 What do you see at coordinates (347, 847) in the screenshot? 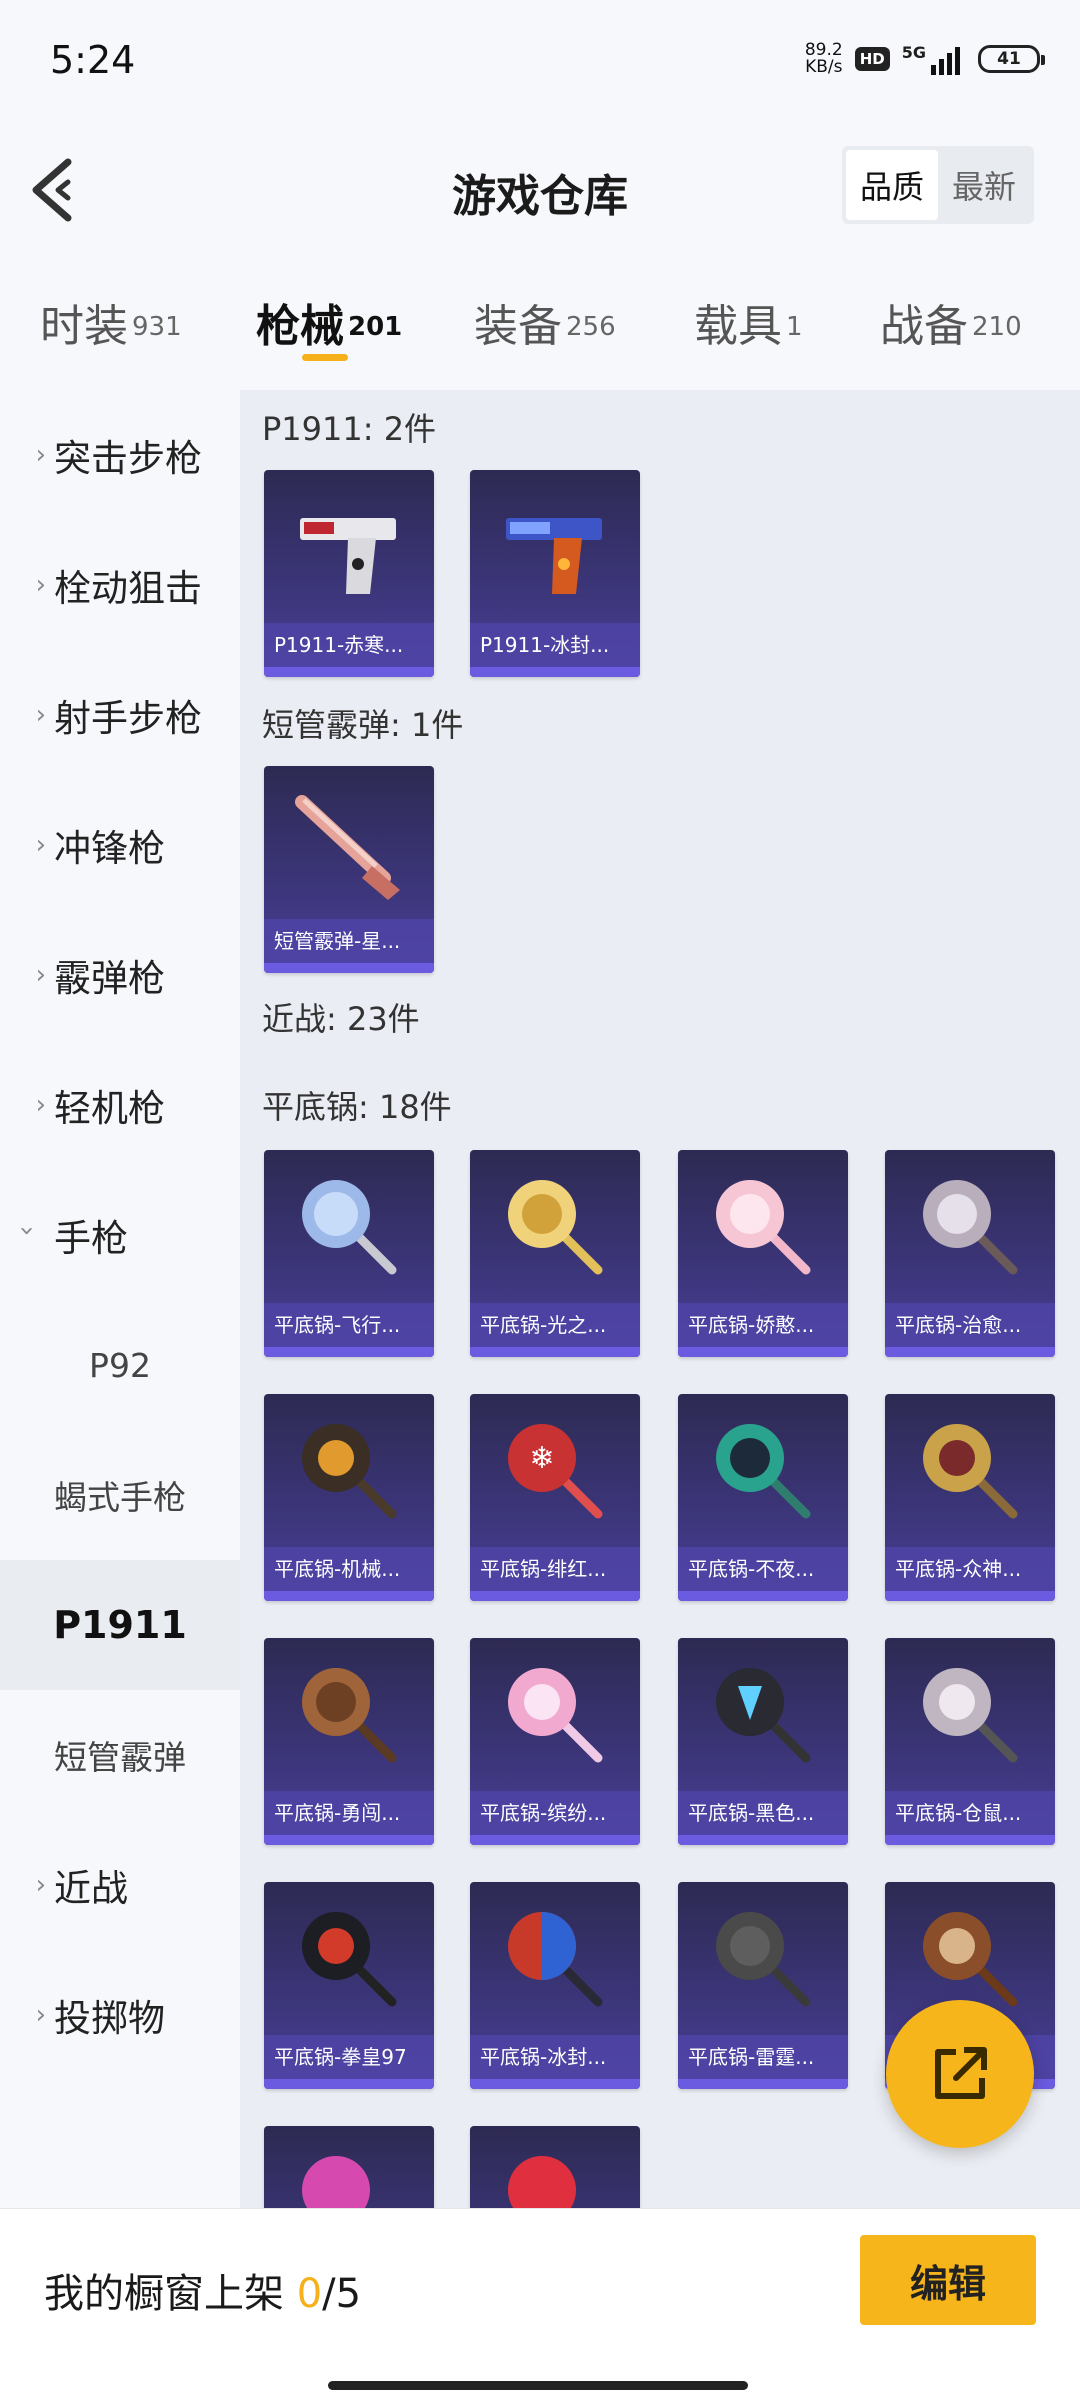
I see `shotgun-icon` at bounding box center [347, 847].